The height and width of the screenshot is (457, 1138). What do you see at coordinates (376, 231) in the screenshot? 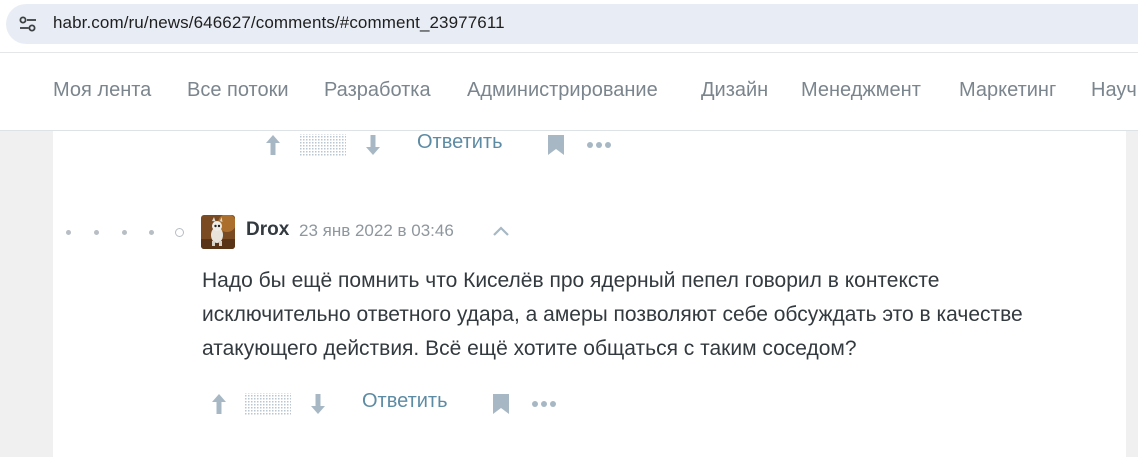
I see `comment-date: 23 янв 2022 в 03:46` at bounding box center [376, 231].